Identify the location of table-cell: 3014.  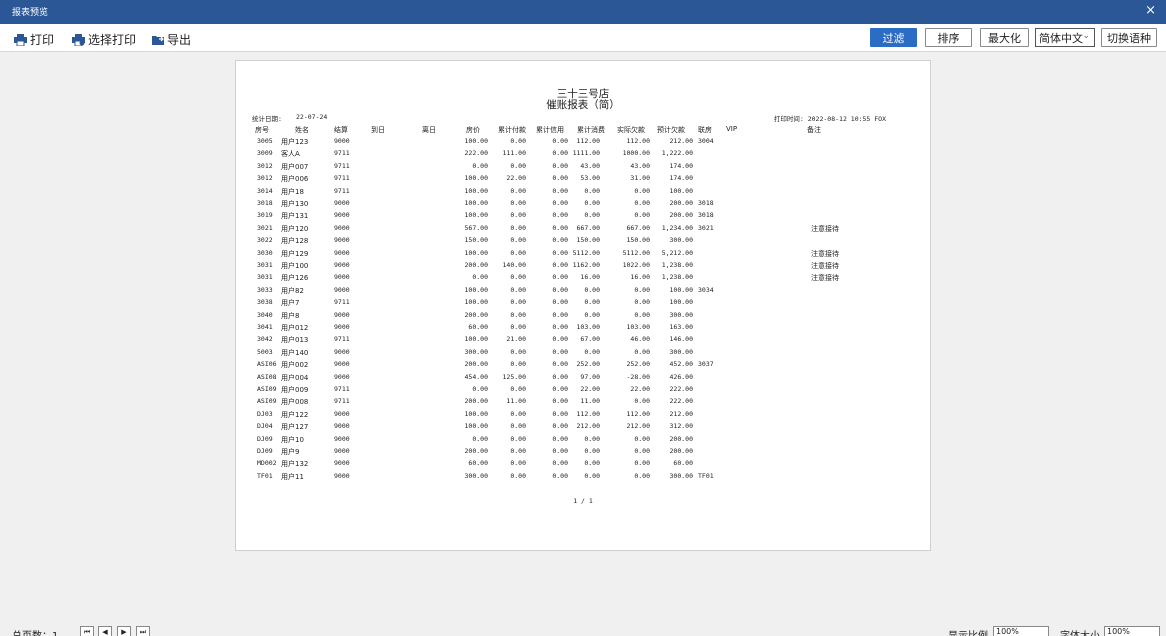
(265, 190).